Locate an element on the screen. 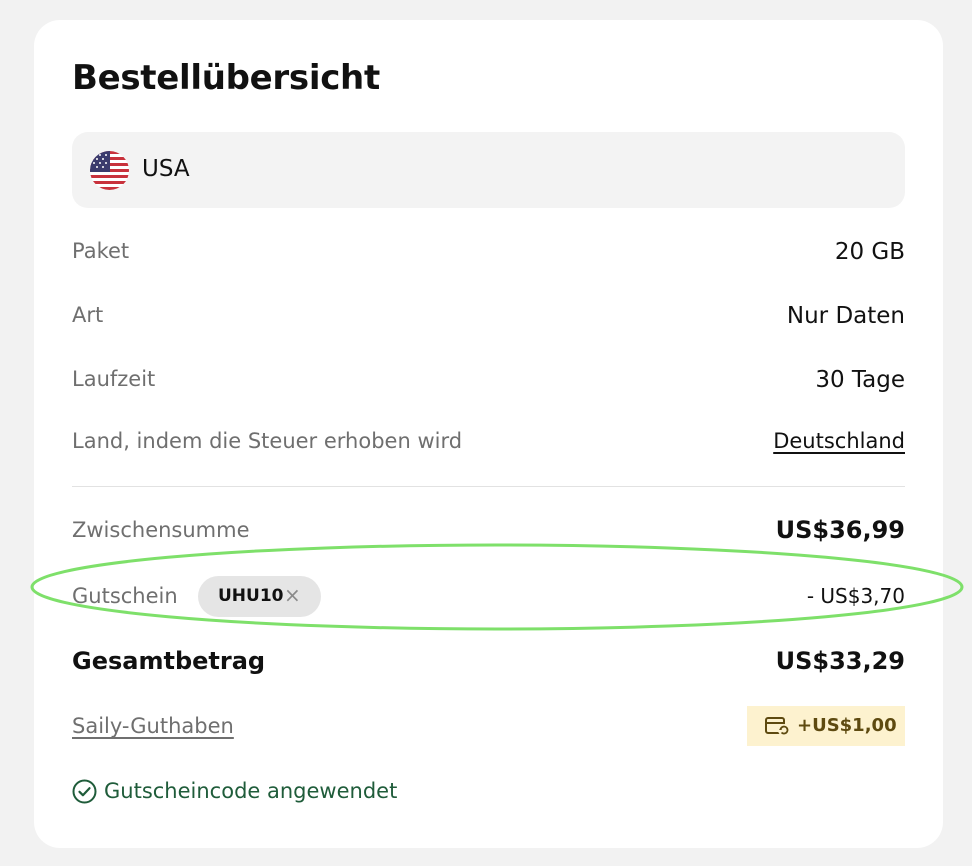  total-label: Gesamtbetrag is located at coordinates (169, 661).